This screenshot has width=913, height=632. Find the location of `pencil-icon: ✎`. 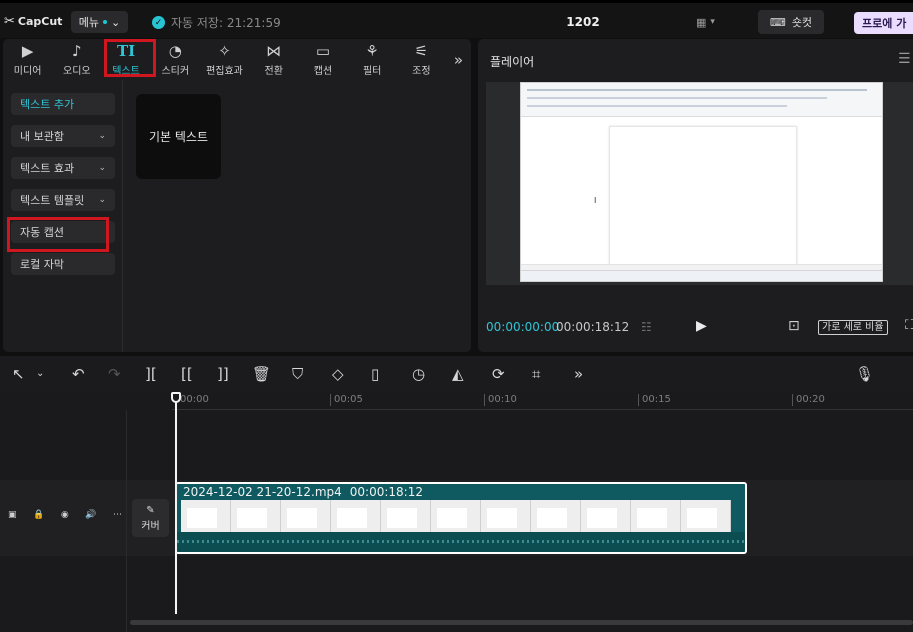

pencil-icon: ✎ is located at coordinates (150, 510).